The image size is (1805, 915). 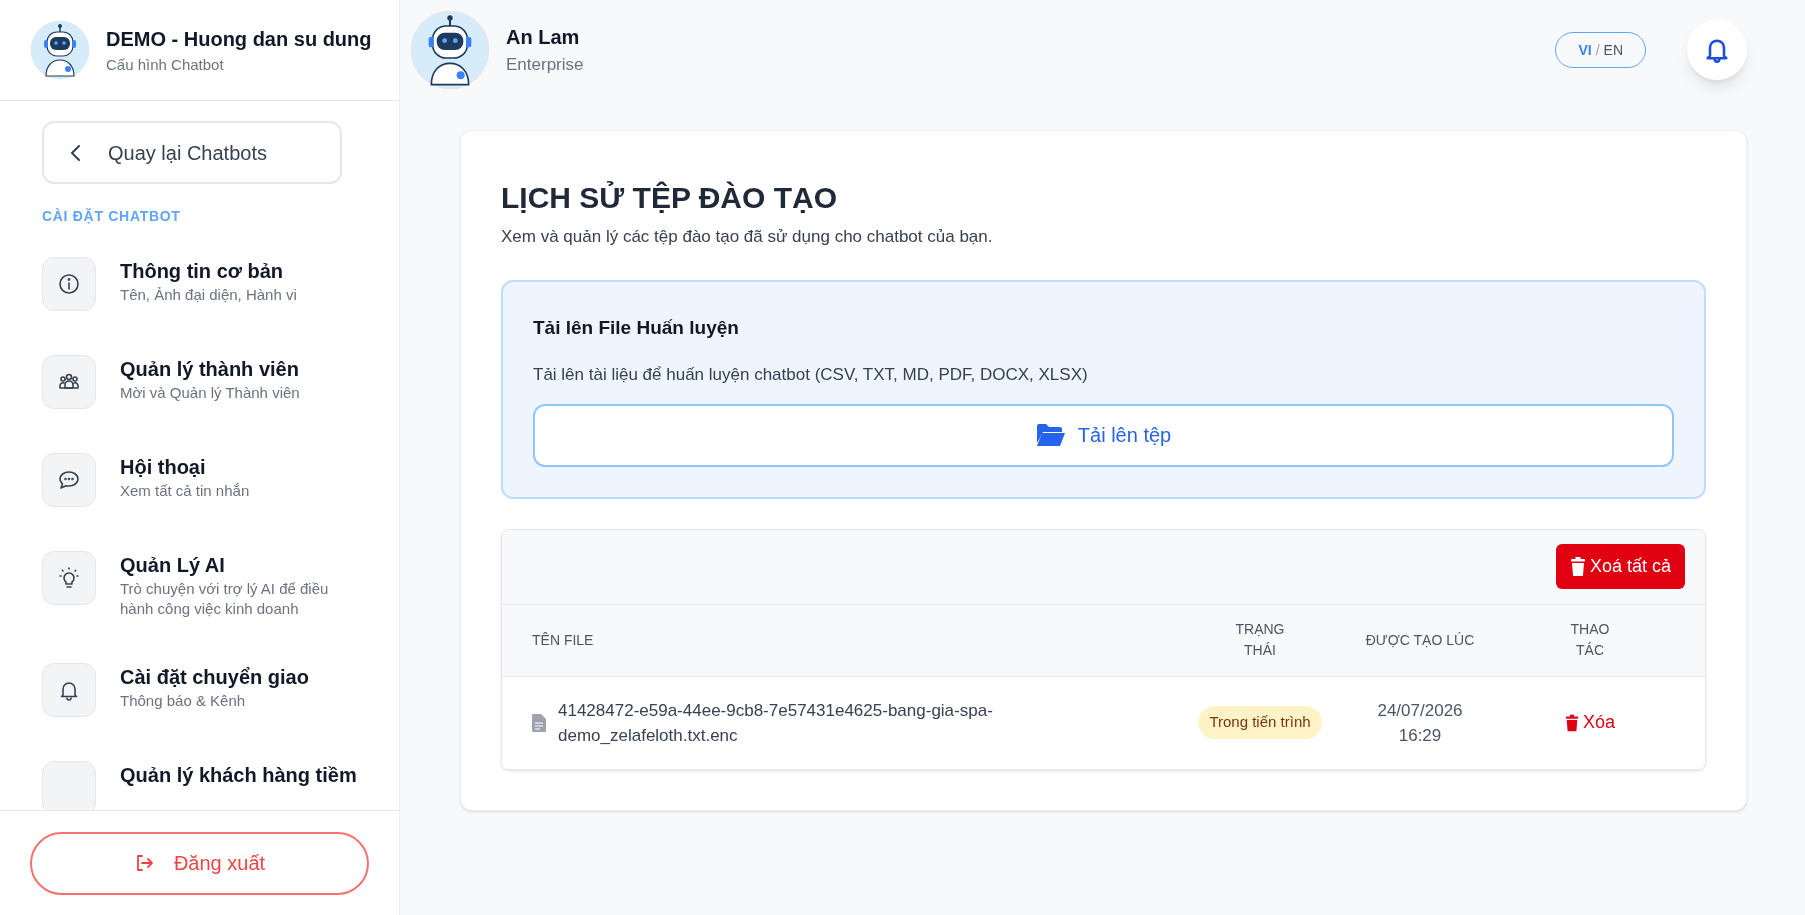 I want to click on logout-button: Đăng xuất, so click(x=199, y=863).